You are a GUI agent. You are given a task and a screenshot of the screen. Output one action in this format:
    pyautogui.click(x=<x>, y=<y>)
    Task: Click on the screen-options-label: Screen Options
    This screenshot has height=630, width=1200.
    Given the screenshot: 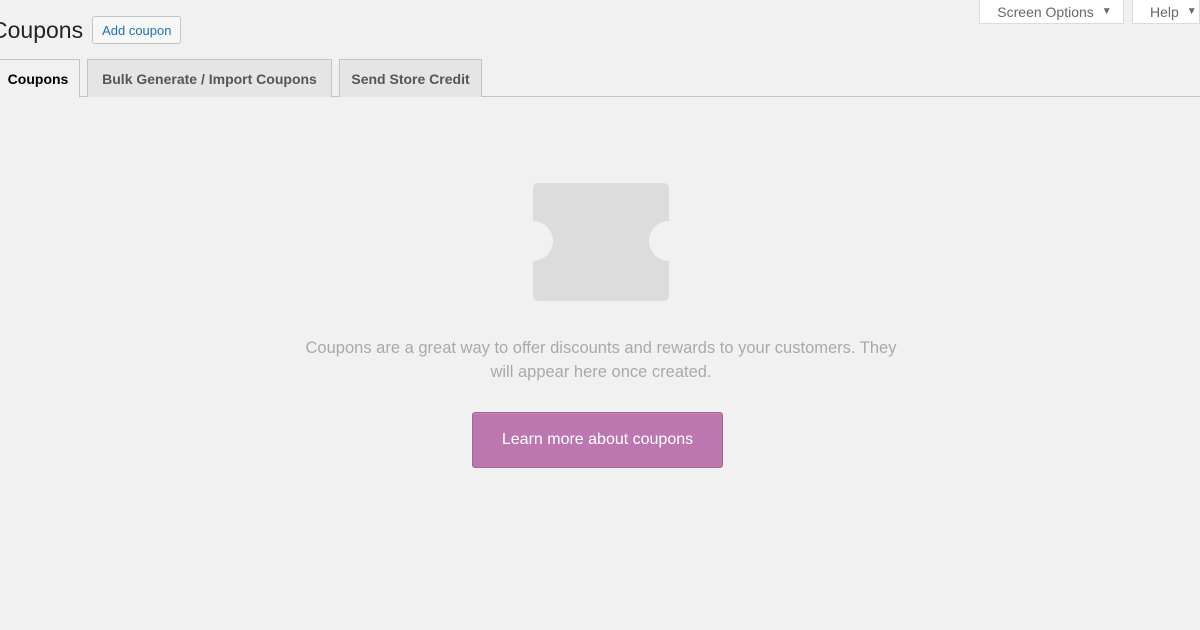 What is the action you would take?
    pyautogui.click(x=1045, y=11)
    